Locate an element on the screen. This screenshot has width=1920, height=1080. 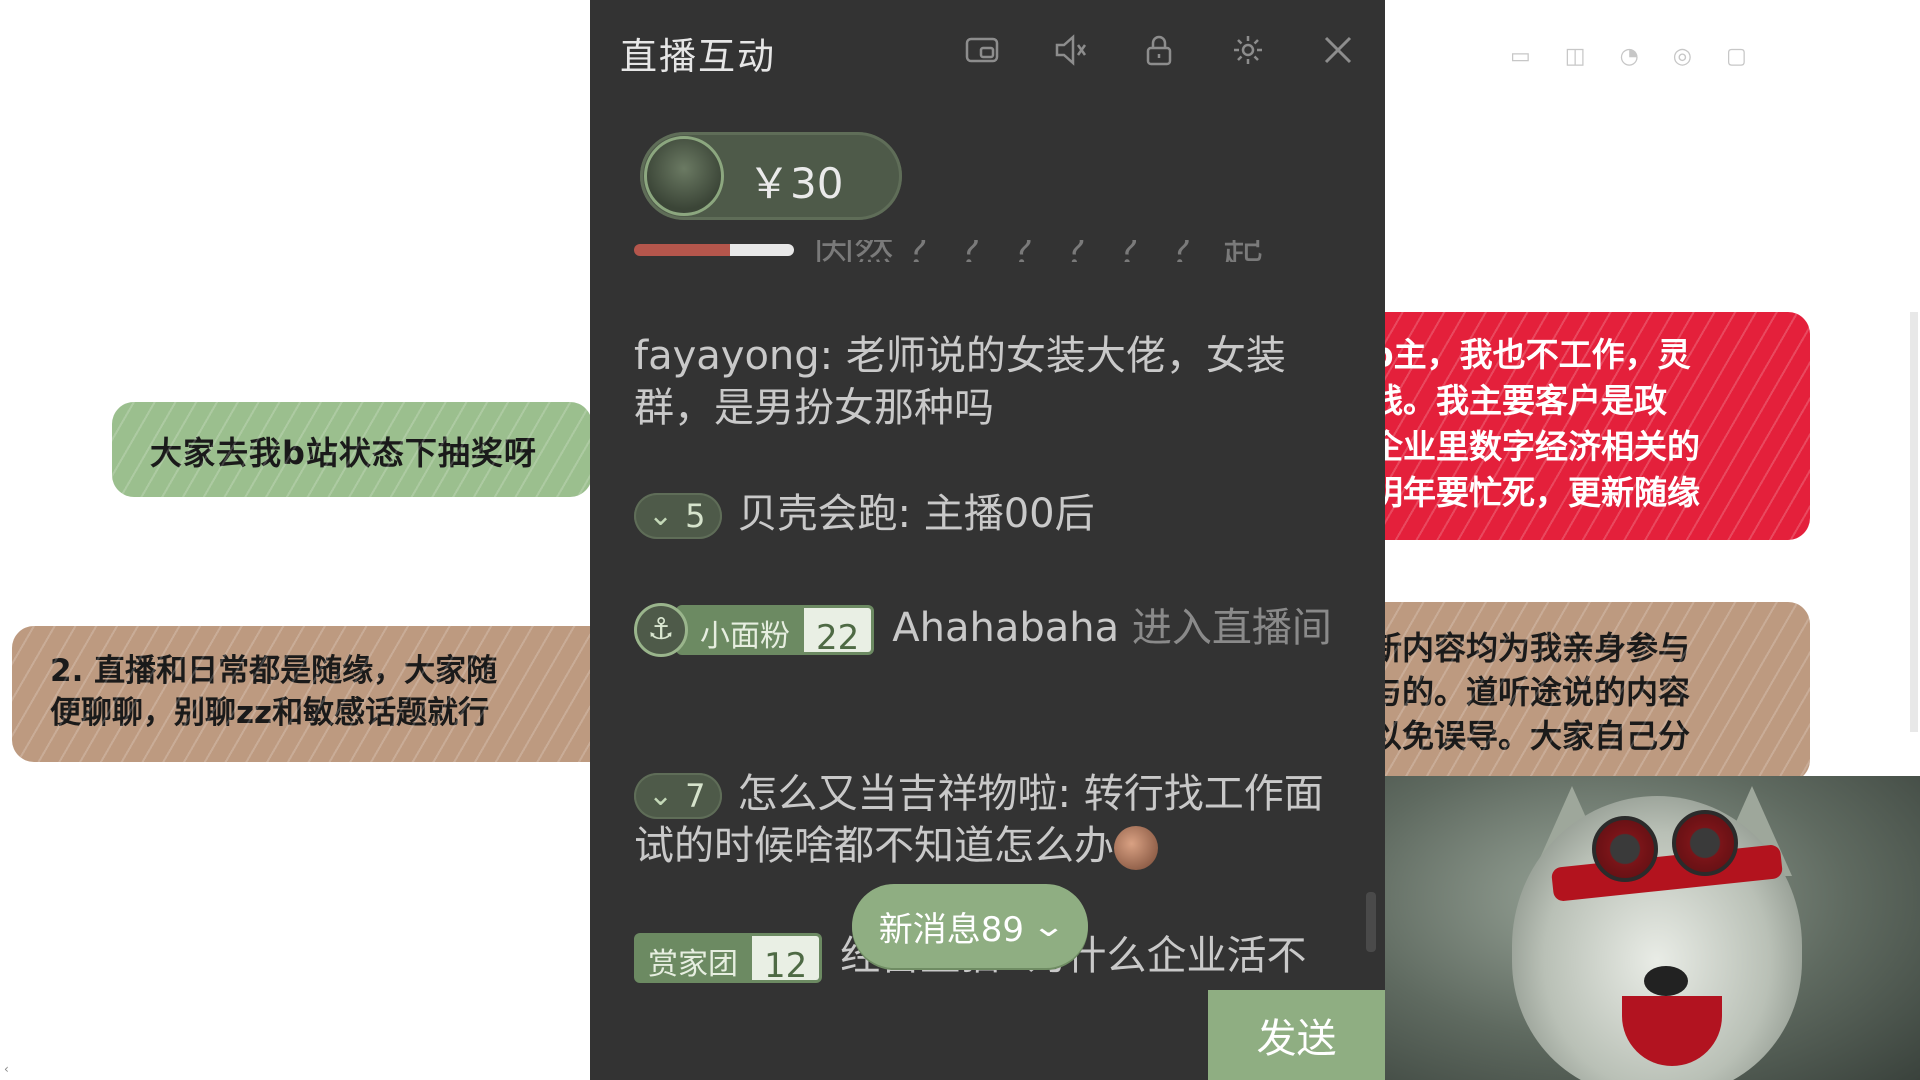
note-giveaway: 大家去我b站状态下抽奖呀 is located at coordinates (352, 449).